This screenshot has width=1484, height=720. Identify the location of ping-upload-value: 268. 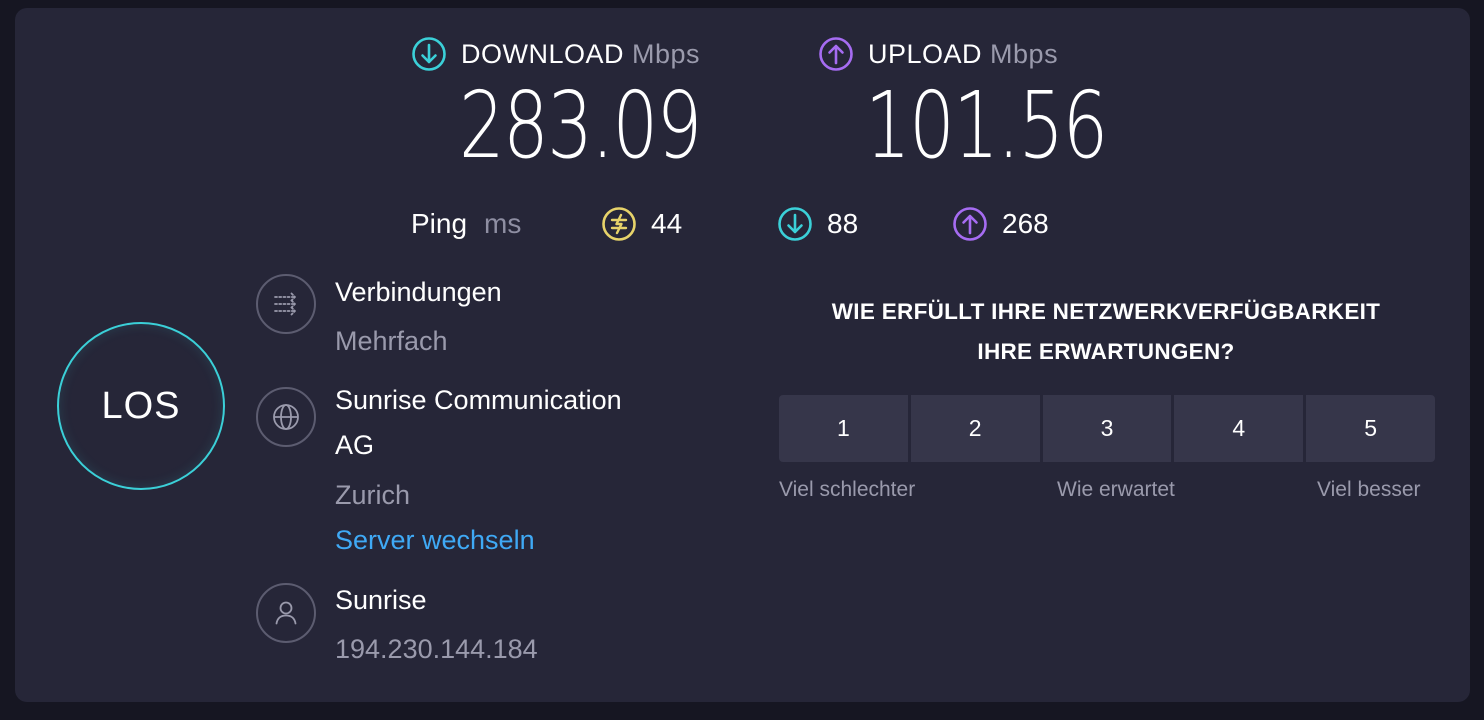
(1025, 223).